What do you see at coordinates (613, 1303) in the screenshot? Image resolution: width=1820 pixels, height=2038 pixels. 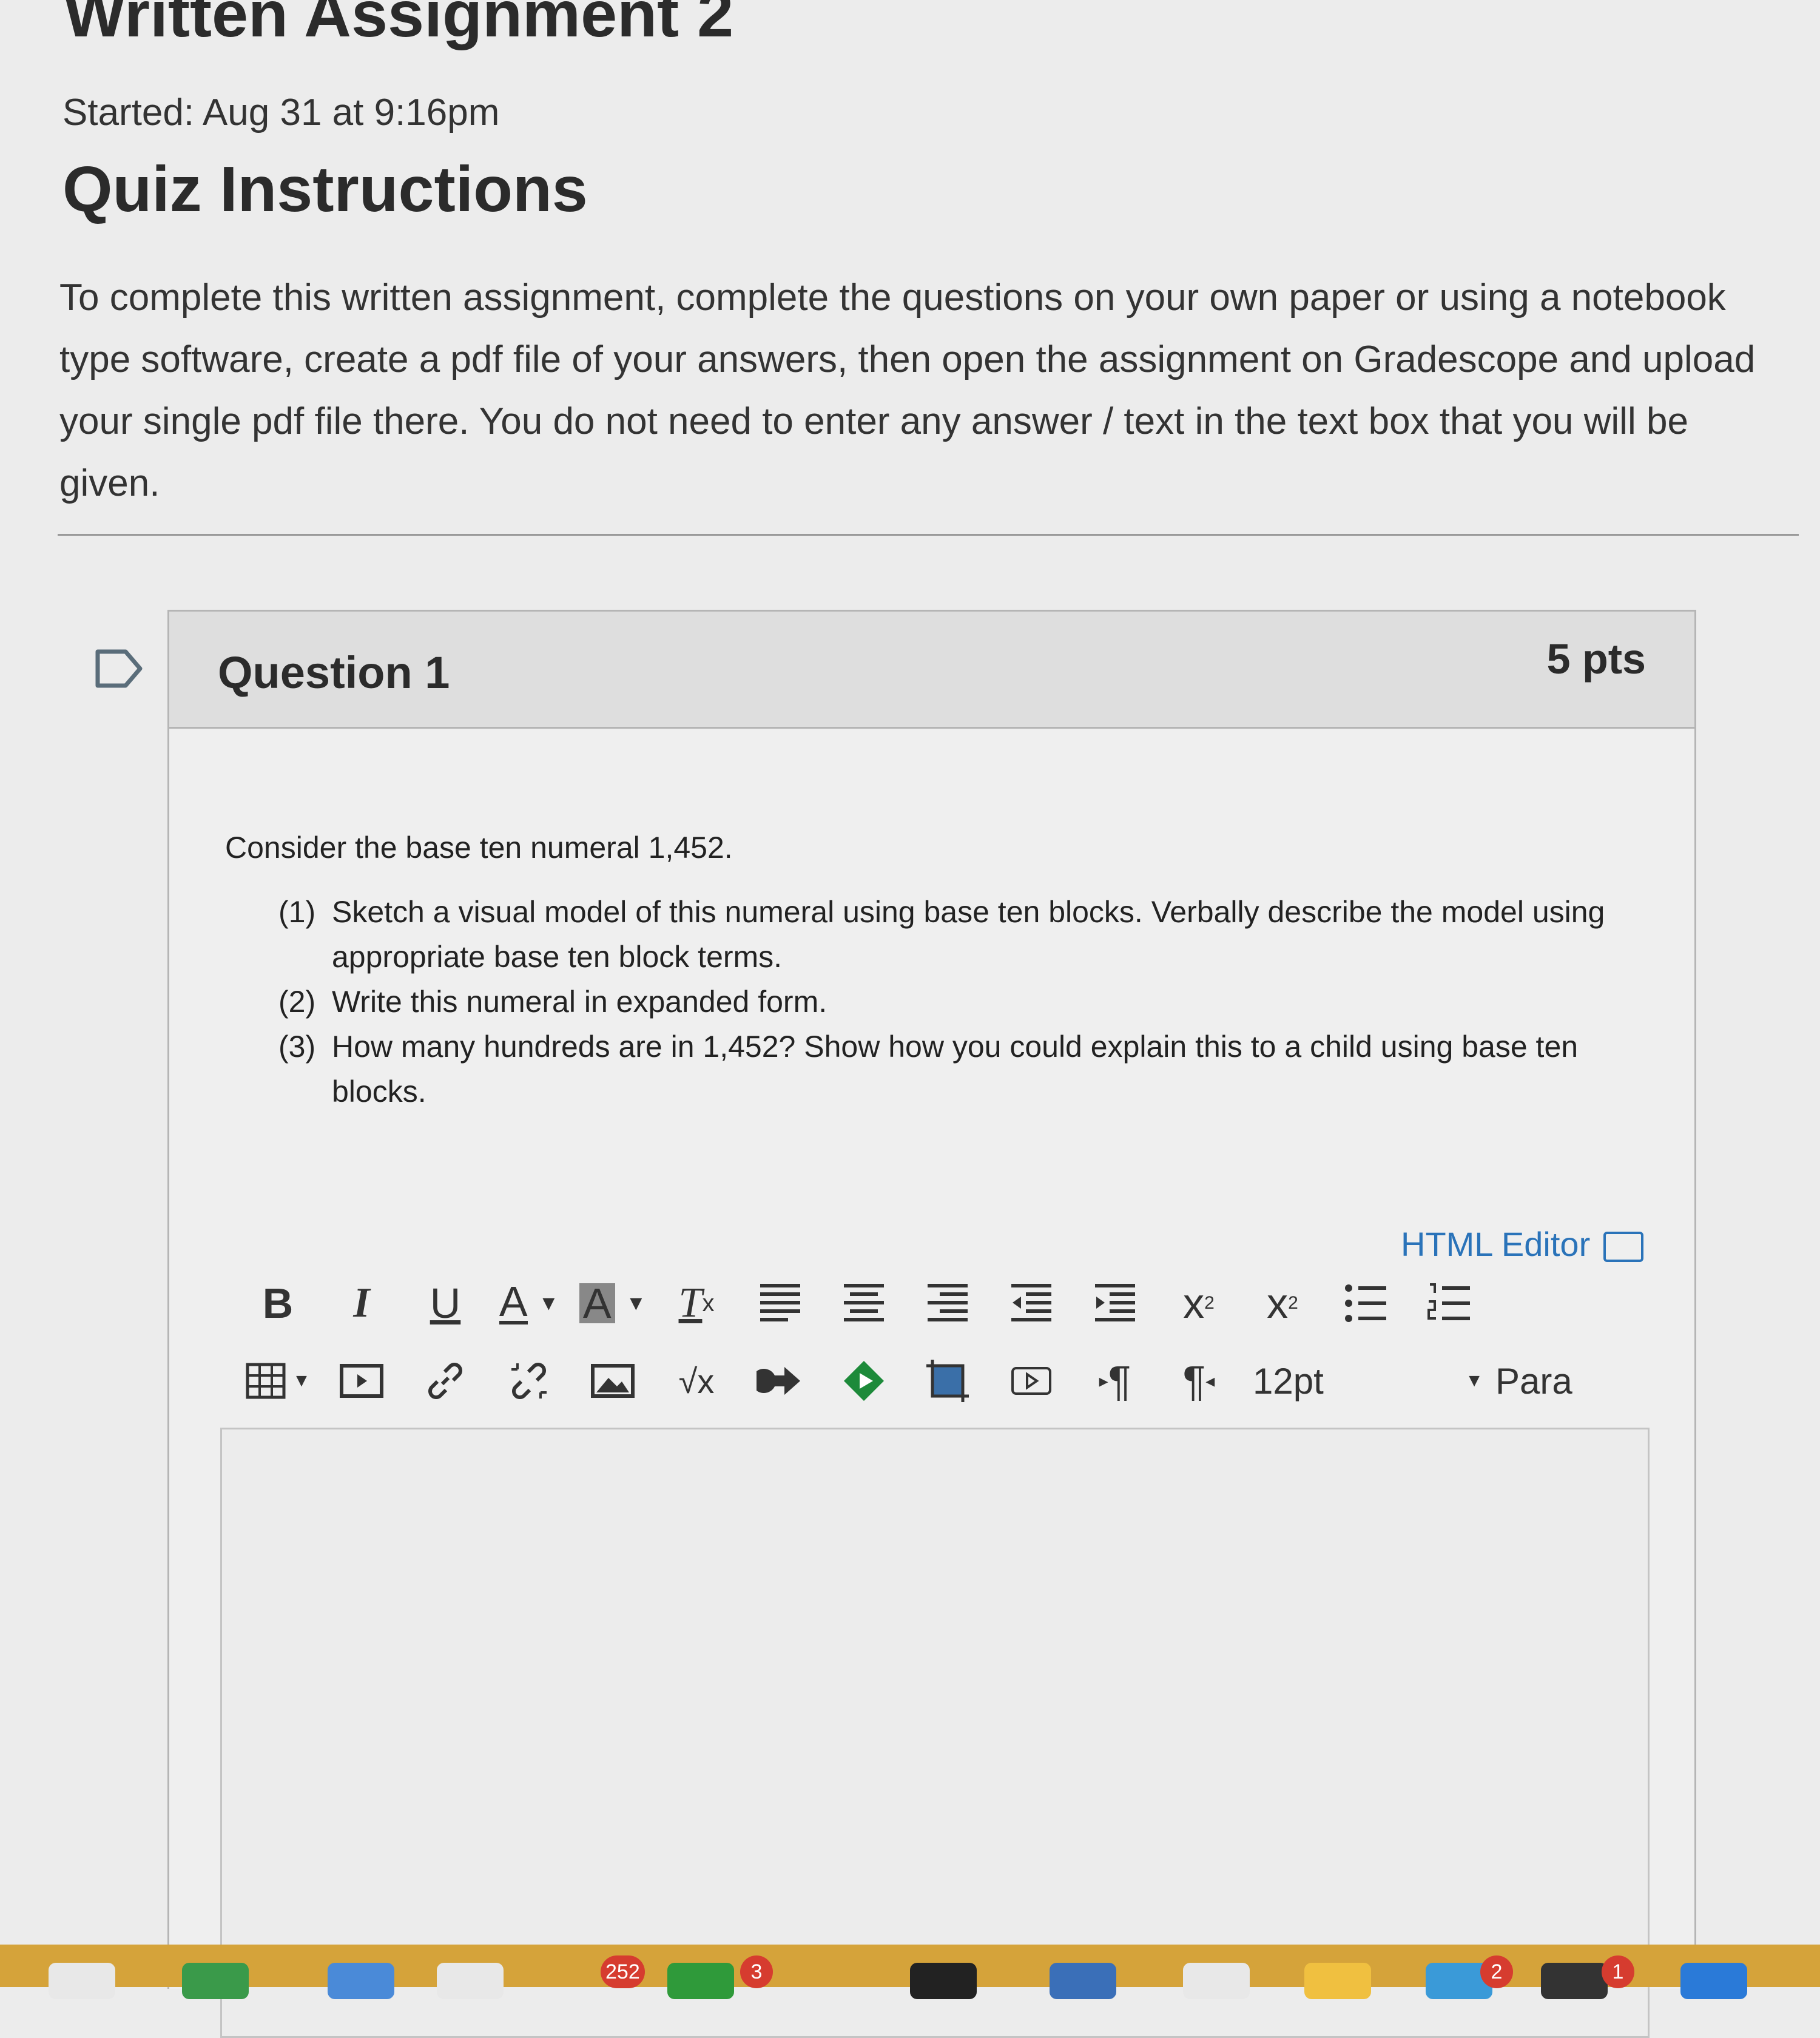 I see `background-color-icon: A ▼` at bounding box center [613, 1303].